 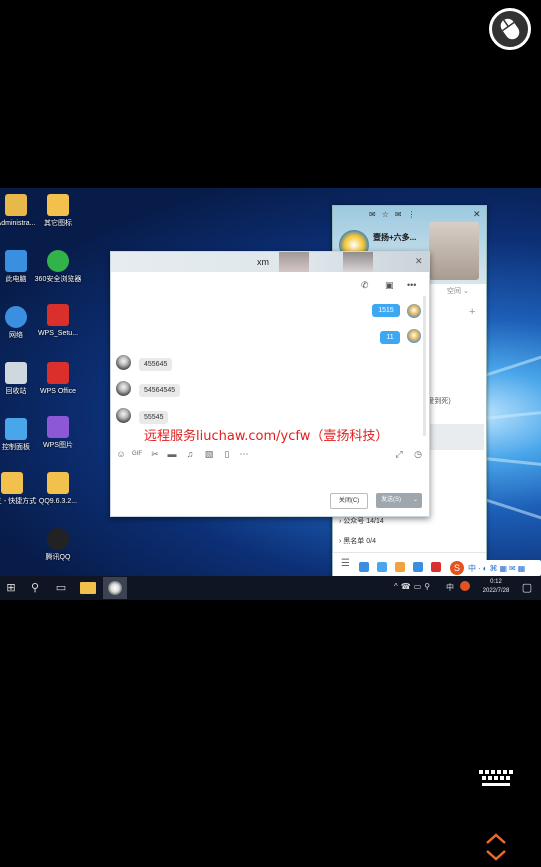 I want to click on space-link: 空间 ⌄, so click(x=458, y=291).